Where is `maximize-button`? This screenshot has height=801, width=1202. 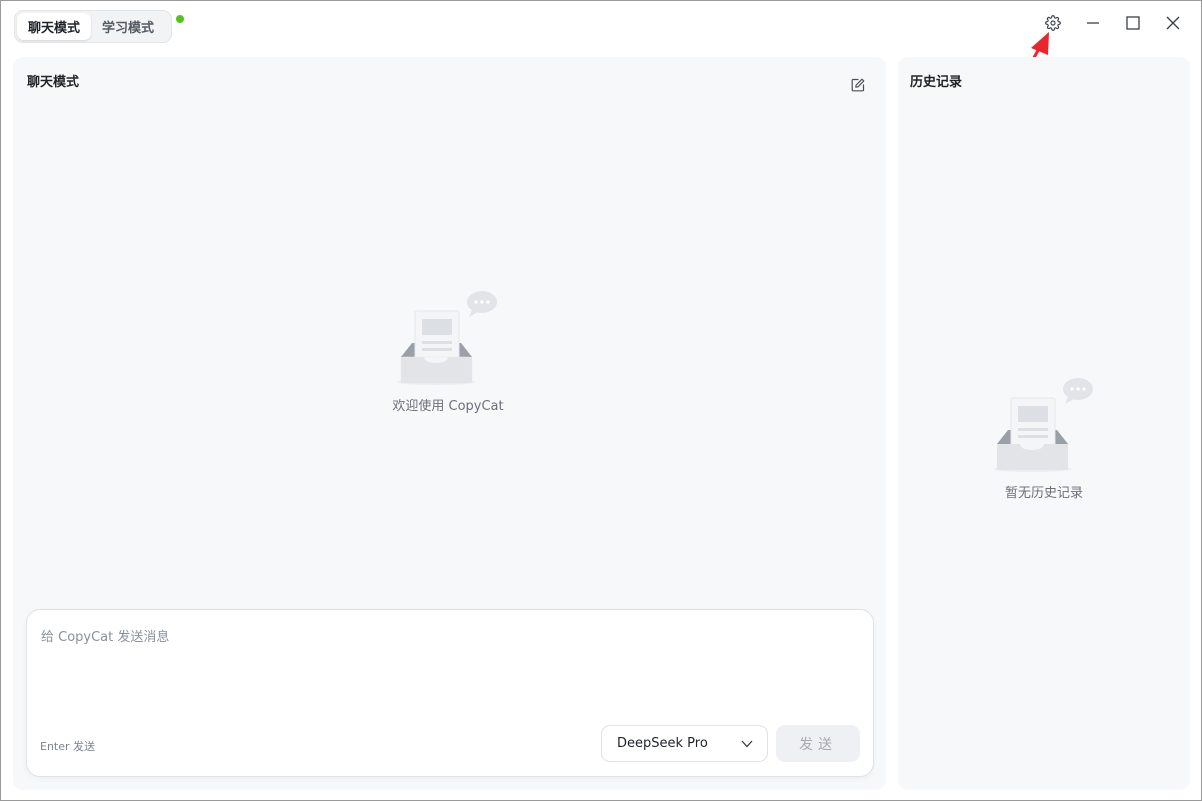
maximize-button is located at coordinates (1133, 23).